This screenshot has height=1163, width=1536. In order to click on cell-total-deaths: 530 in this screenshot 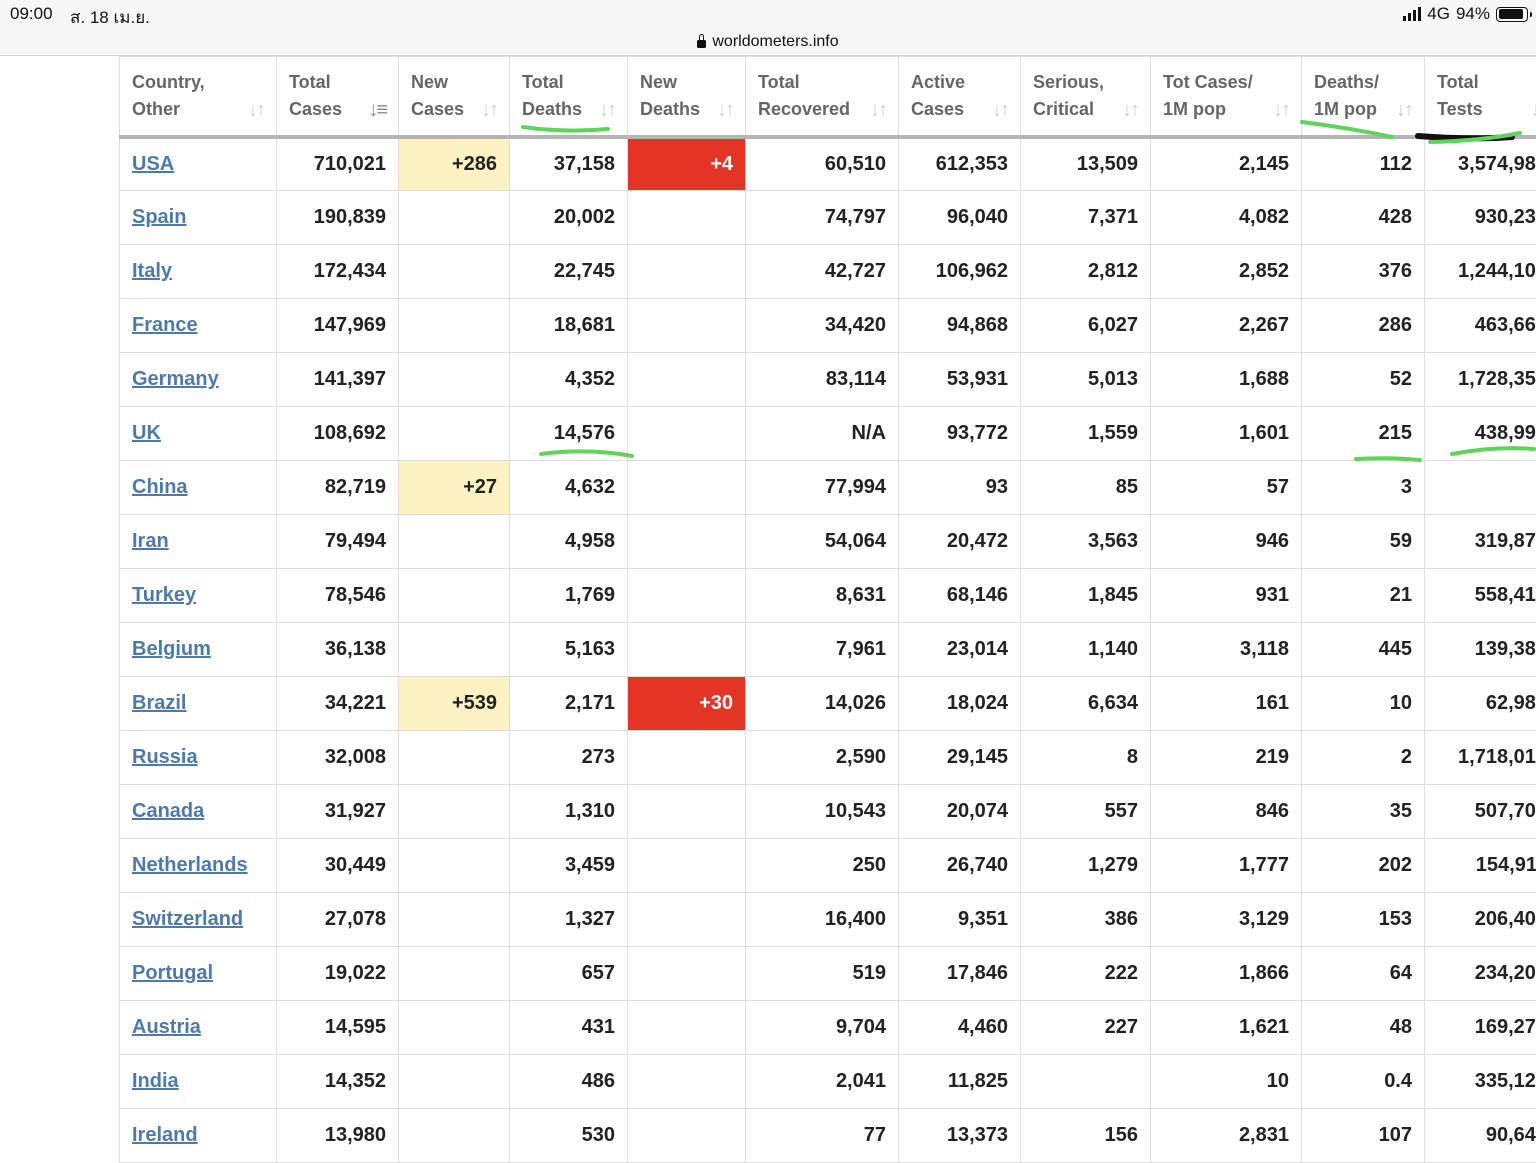, I will do `click(569, 1136)`.